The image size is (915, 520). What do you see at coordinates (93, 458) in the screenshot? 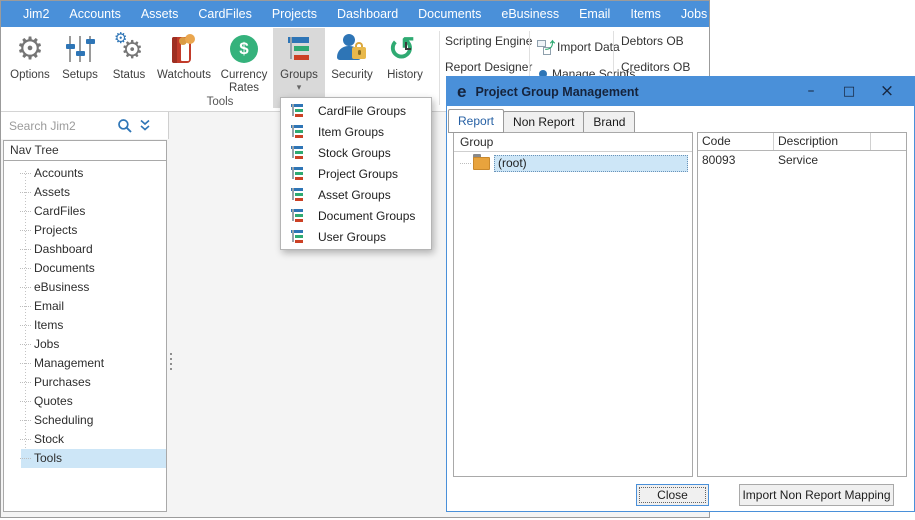
I see `nav-item-tools: Tools` at bounding box center [93, 458].